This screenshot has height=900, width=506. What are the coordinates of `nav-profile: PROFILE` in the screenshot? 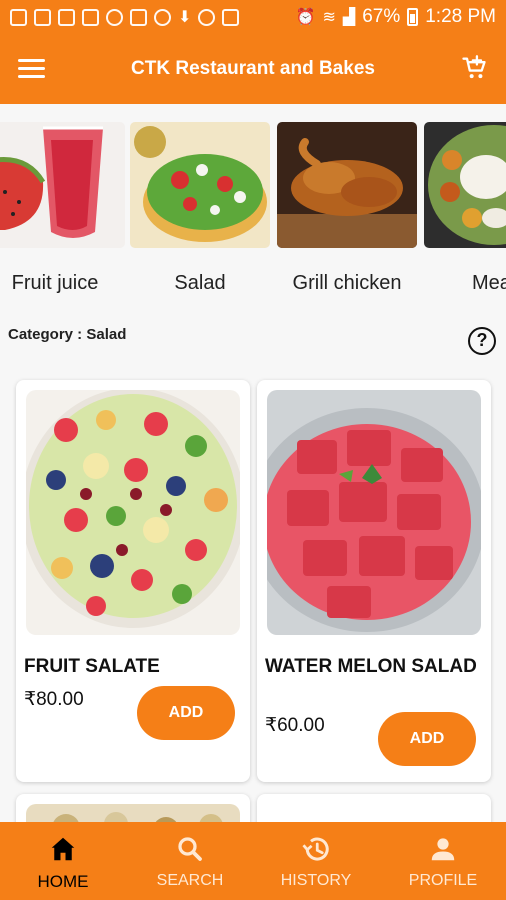 It's located at (443, 861).